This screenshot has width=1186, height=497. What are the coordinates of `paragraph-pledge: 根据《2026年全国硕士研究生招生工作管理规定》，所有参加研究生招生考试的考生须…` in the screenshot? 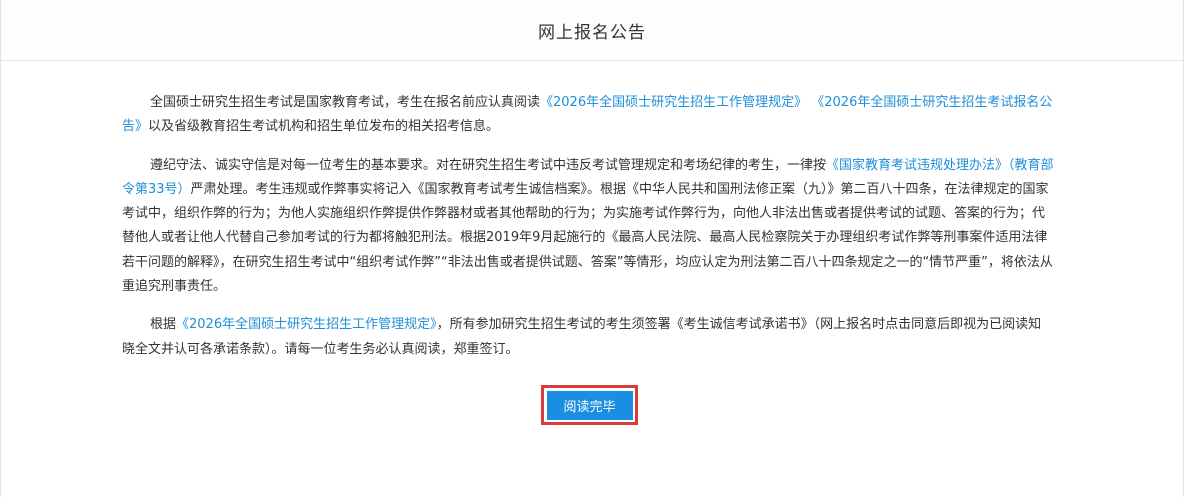 It's located at (588, 337).